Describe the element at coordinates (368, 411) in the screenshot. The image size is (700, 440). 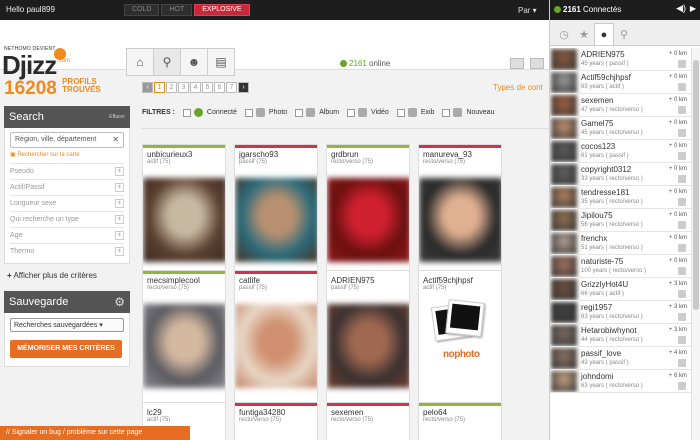
I see `profile-name: sexemen` at that location.